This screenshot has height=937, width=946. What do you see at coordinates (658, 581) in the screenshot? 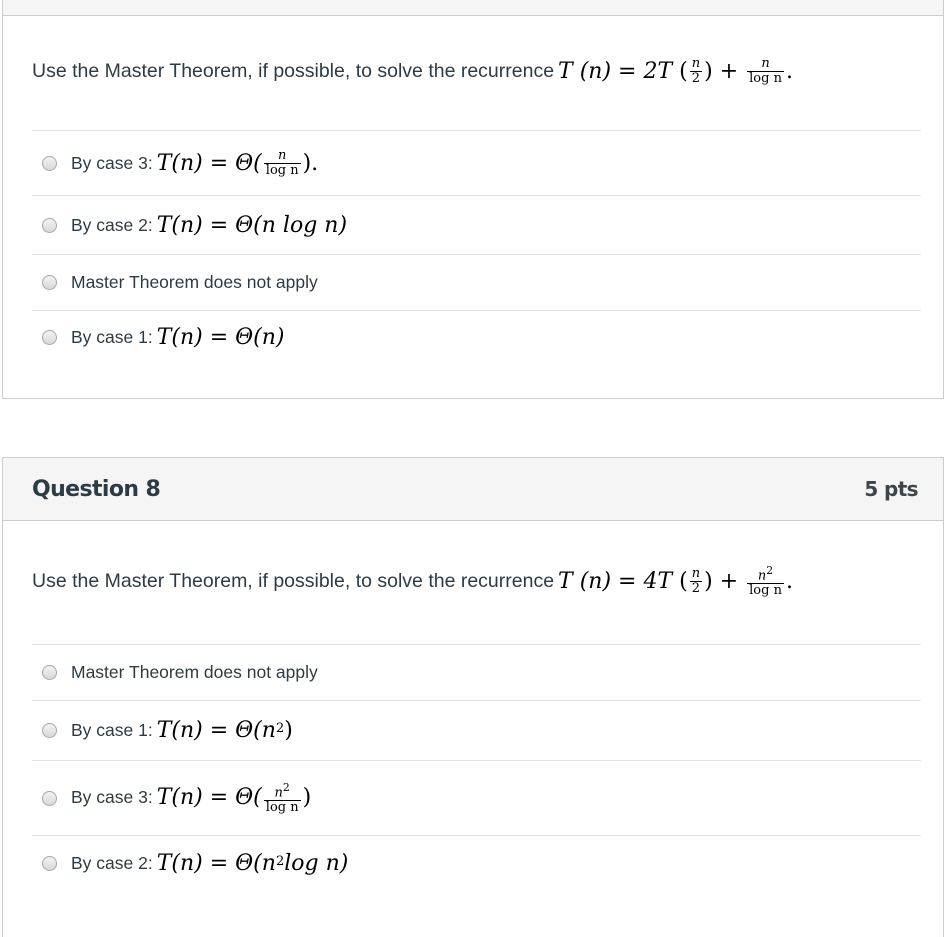
I see `formula-coef: 4T` at bounding box center [658, 581].